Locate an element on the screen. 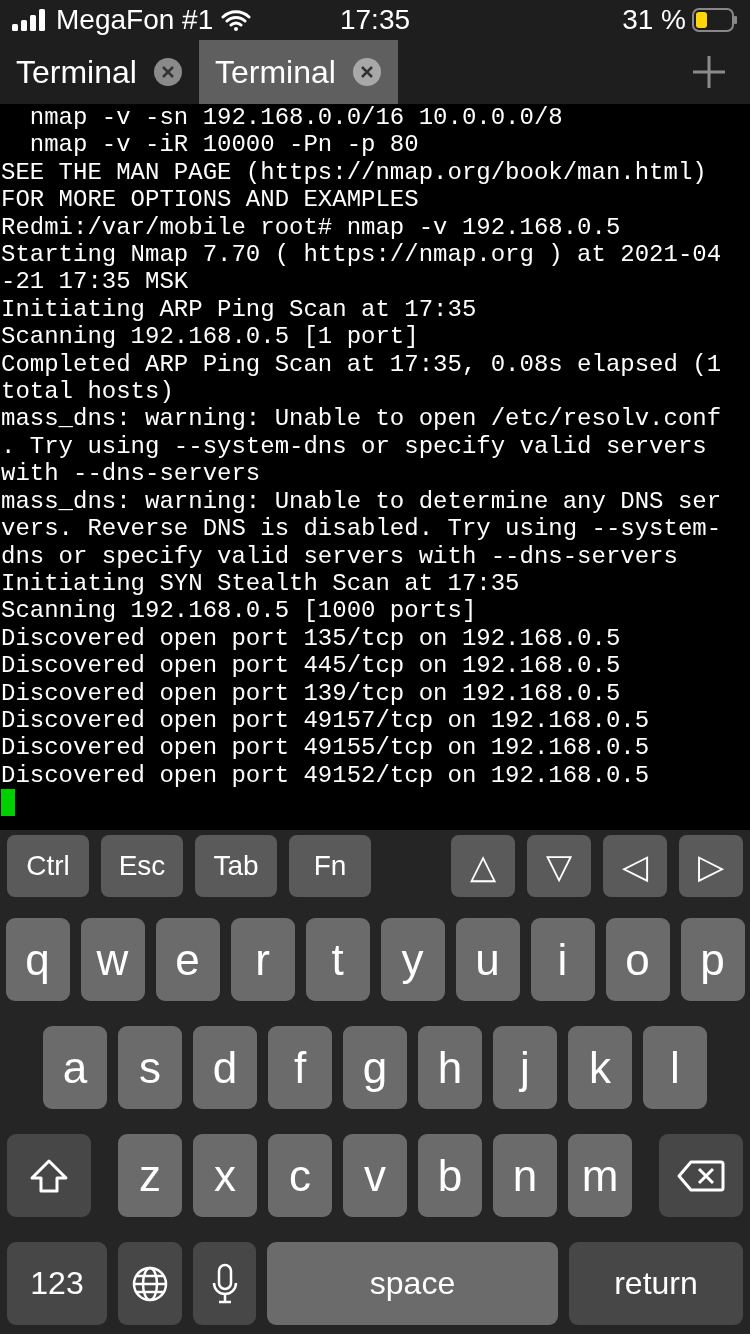 The height and width of the screenshot is (1334, 750). terminal-line: SEE THE MAN PAGE (https://nmap.org/book/man.html) is located at coordinates (354, 172).